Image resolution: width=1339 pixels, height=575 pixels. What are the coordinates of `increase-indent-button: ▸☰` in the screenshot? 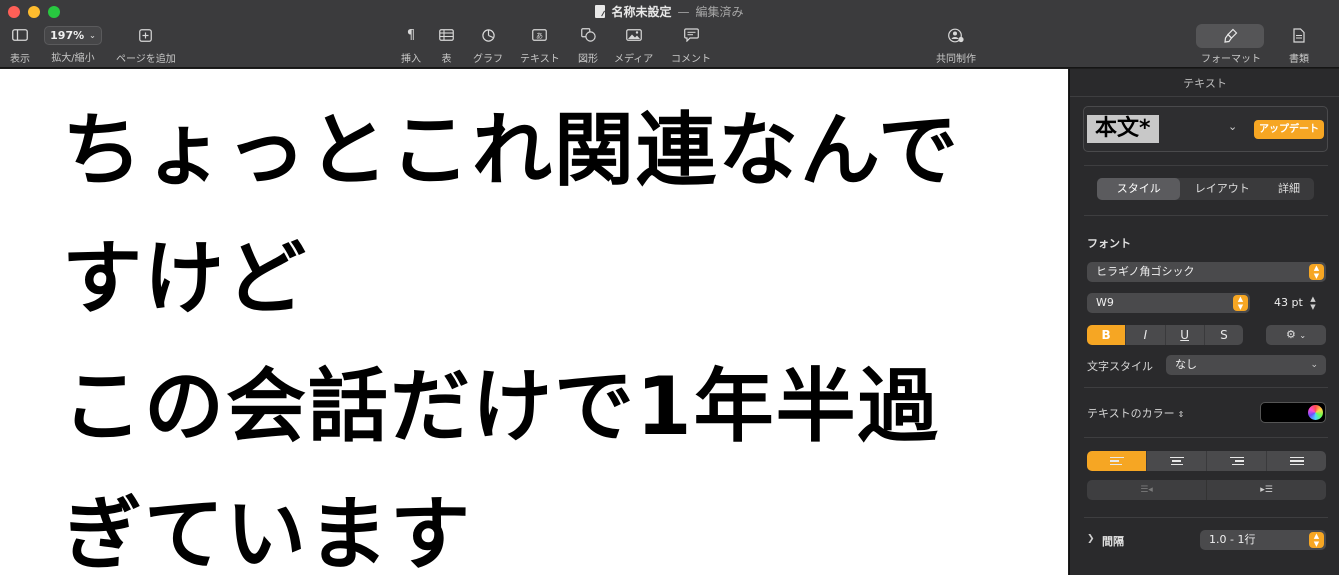 It's located at (1266, 490).